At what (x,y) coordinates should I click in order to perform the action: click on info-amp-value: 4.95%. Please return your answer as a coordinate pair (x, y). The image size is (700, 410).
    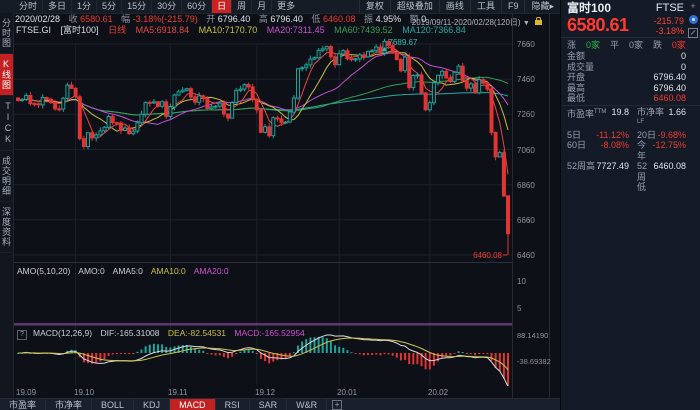
    Looking at the image, I should click on (388, 19).